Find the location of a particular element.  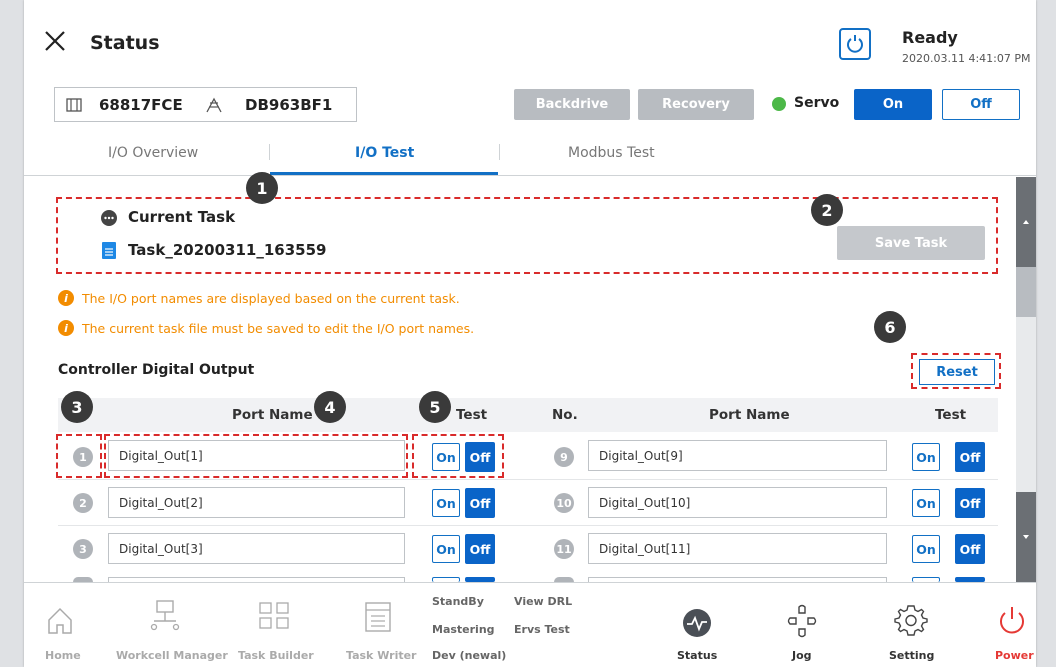

port-name-highlight is located at coordinates (256, 456).